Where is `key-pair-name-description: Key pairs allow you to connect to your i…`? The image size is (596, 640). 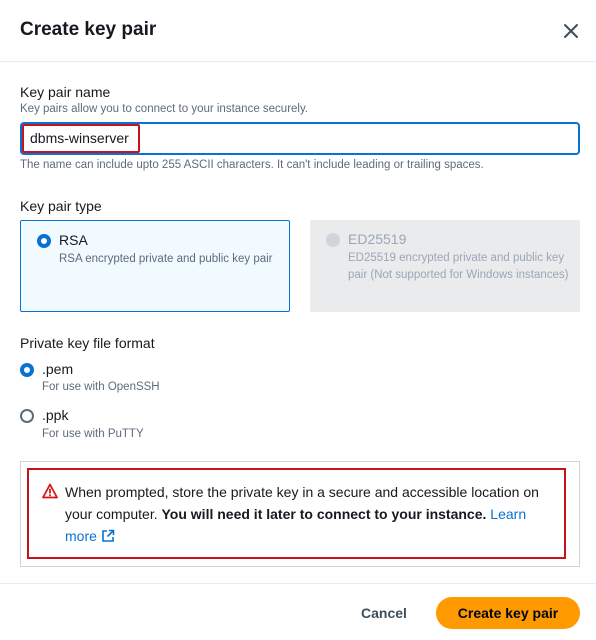 key-pair-name-description: Key pairs allow you to connect to your i… is located at coordinates (164, 109).